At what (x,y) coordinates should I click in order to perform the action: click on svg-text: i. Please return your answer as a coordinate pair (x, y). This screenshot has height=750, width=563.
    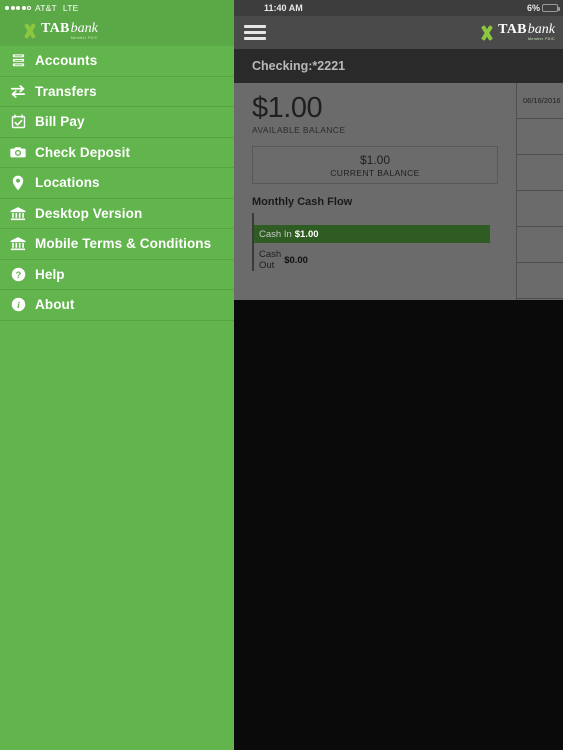
    Looking at the image, I should click on (18, 305).